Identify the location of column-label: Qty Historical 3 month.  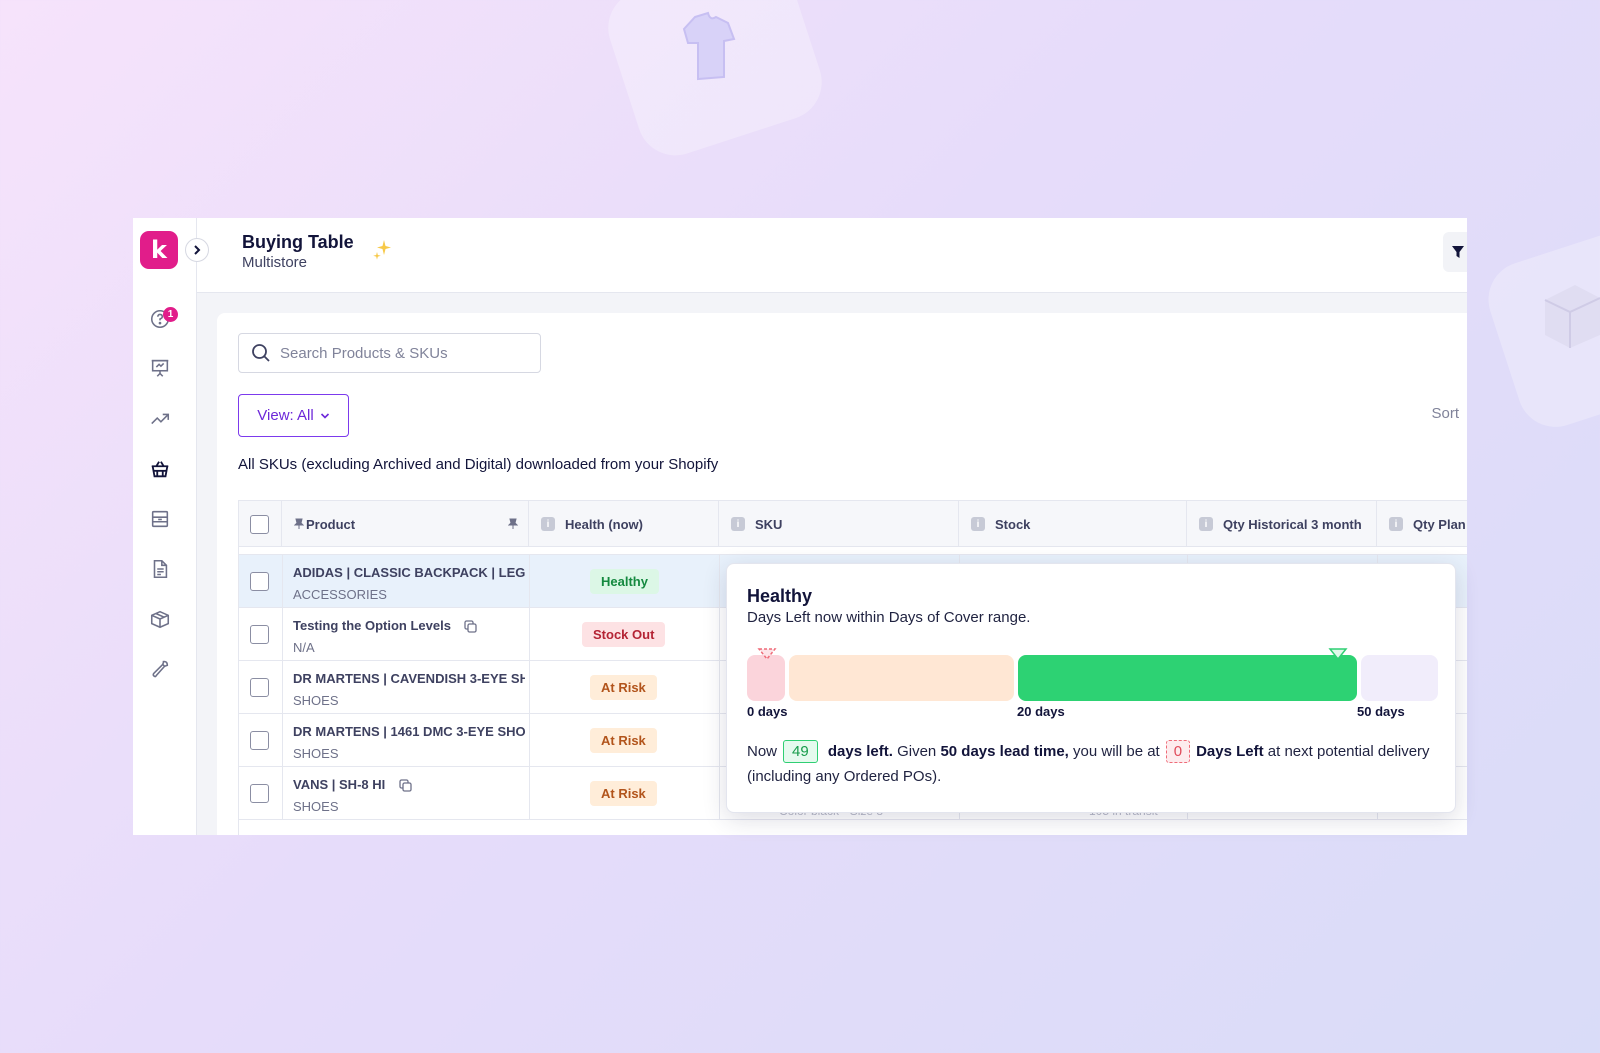
(1292, 524).